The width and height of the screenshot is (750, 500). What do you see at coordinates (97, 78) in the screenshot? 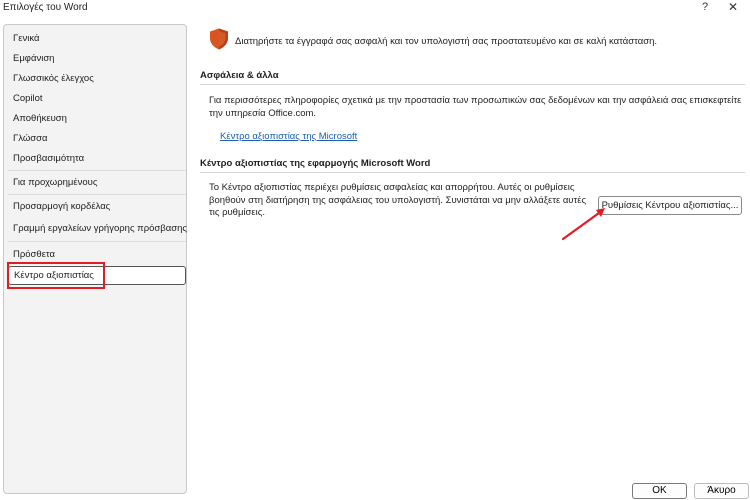
I see `sidebar-item-proofing: Γλωσσικός έλεγχος` at bounding box center [97, 78].